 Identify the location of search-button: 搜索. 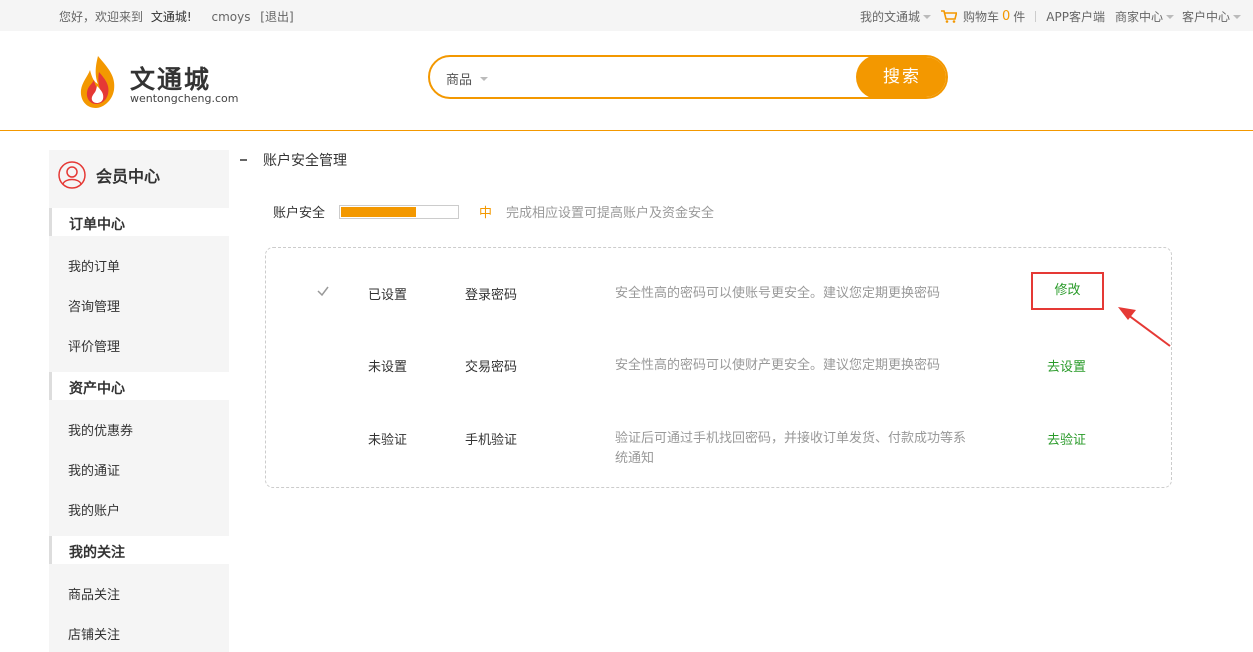
(901, 77).